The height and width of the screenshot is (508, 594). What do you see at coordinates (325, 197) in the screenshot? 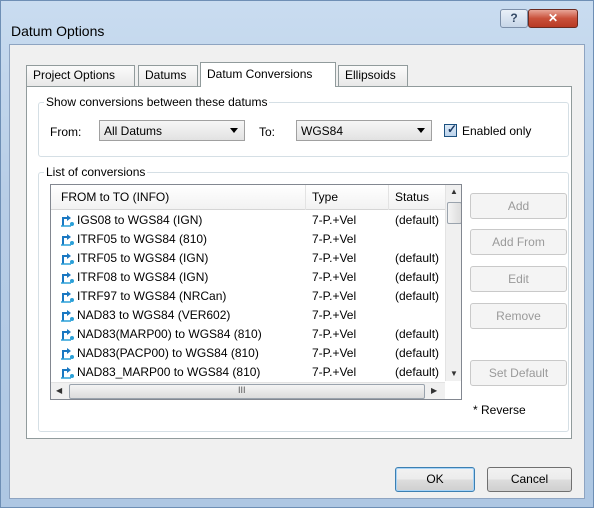
I see `column-header-type: Type` at bounding box center [325, 197].